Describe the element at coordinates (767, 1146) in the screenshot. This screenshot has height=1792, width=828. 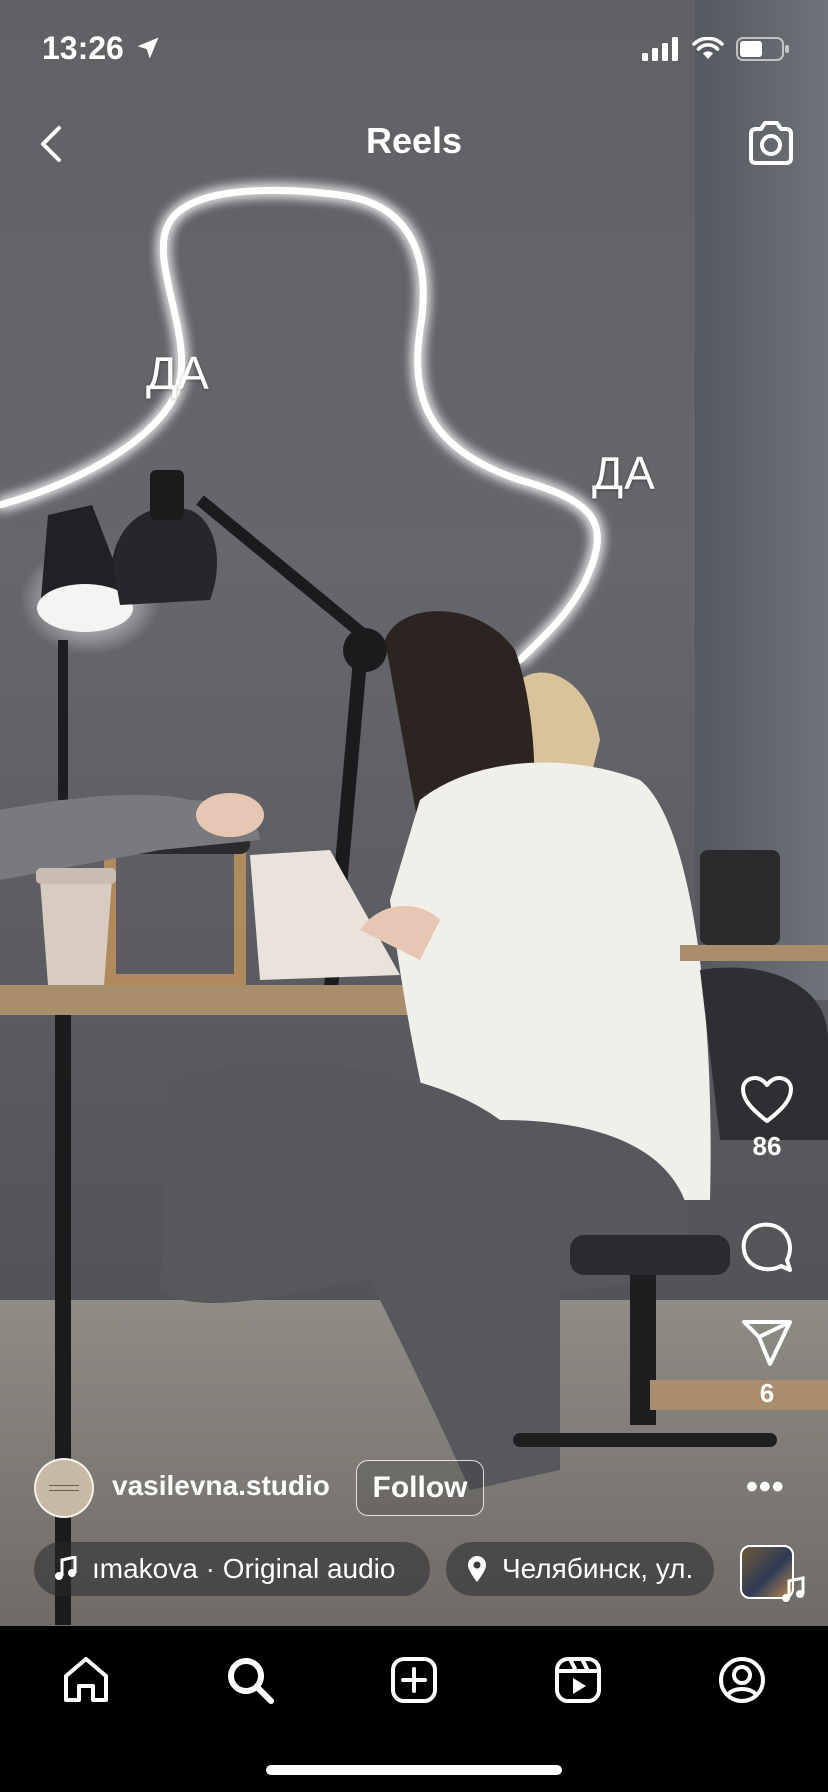
I see `like-count: 86` at that location.